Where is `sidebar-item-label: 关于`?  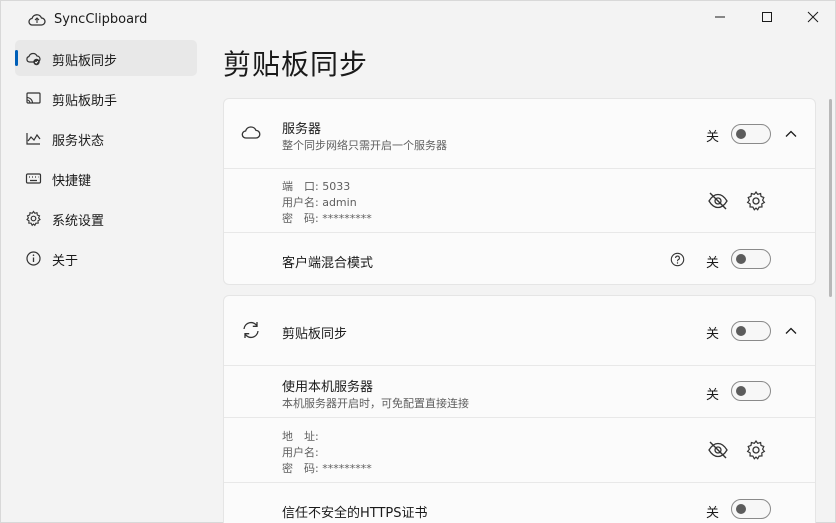
sidebar-item-label: 关于 is located at coordinates (65, 261).